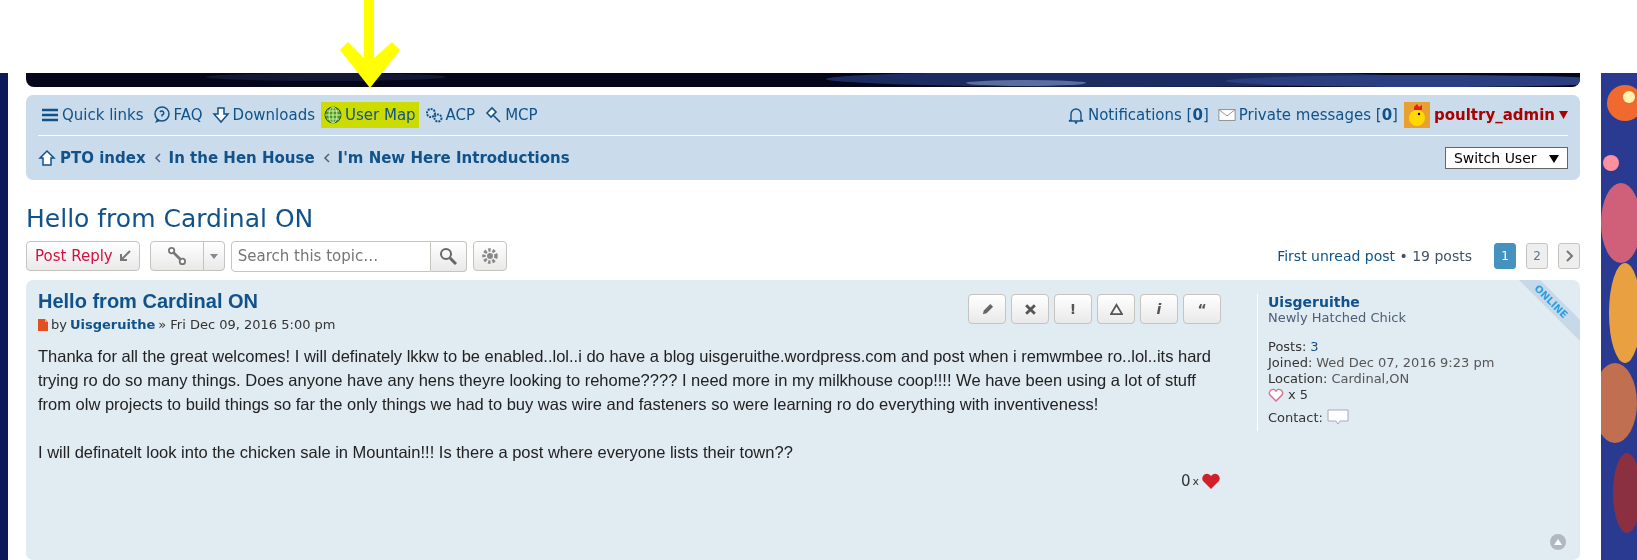 The height and width of the screenshot is (560, 1637). Describe the element at coordinates (625, 380) in the screenshot. I see `post-text: Thanka for all the great welcomes! I will definately lkkw to be enabled..lol..i do have a blog uisgeruithe.wordpress.com and post when i remwmbee ro..lol..its hard trying ro do so many things. Does anyone have any hens theyre looking to rehome???? I need more in my milkhouse coop!!!! We have been using a lot of stuff from olw projects to build things so far the only things we had to buy was wire and fasteners so were learning ro do everything with inventiveness!` at that location.